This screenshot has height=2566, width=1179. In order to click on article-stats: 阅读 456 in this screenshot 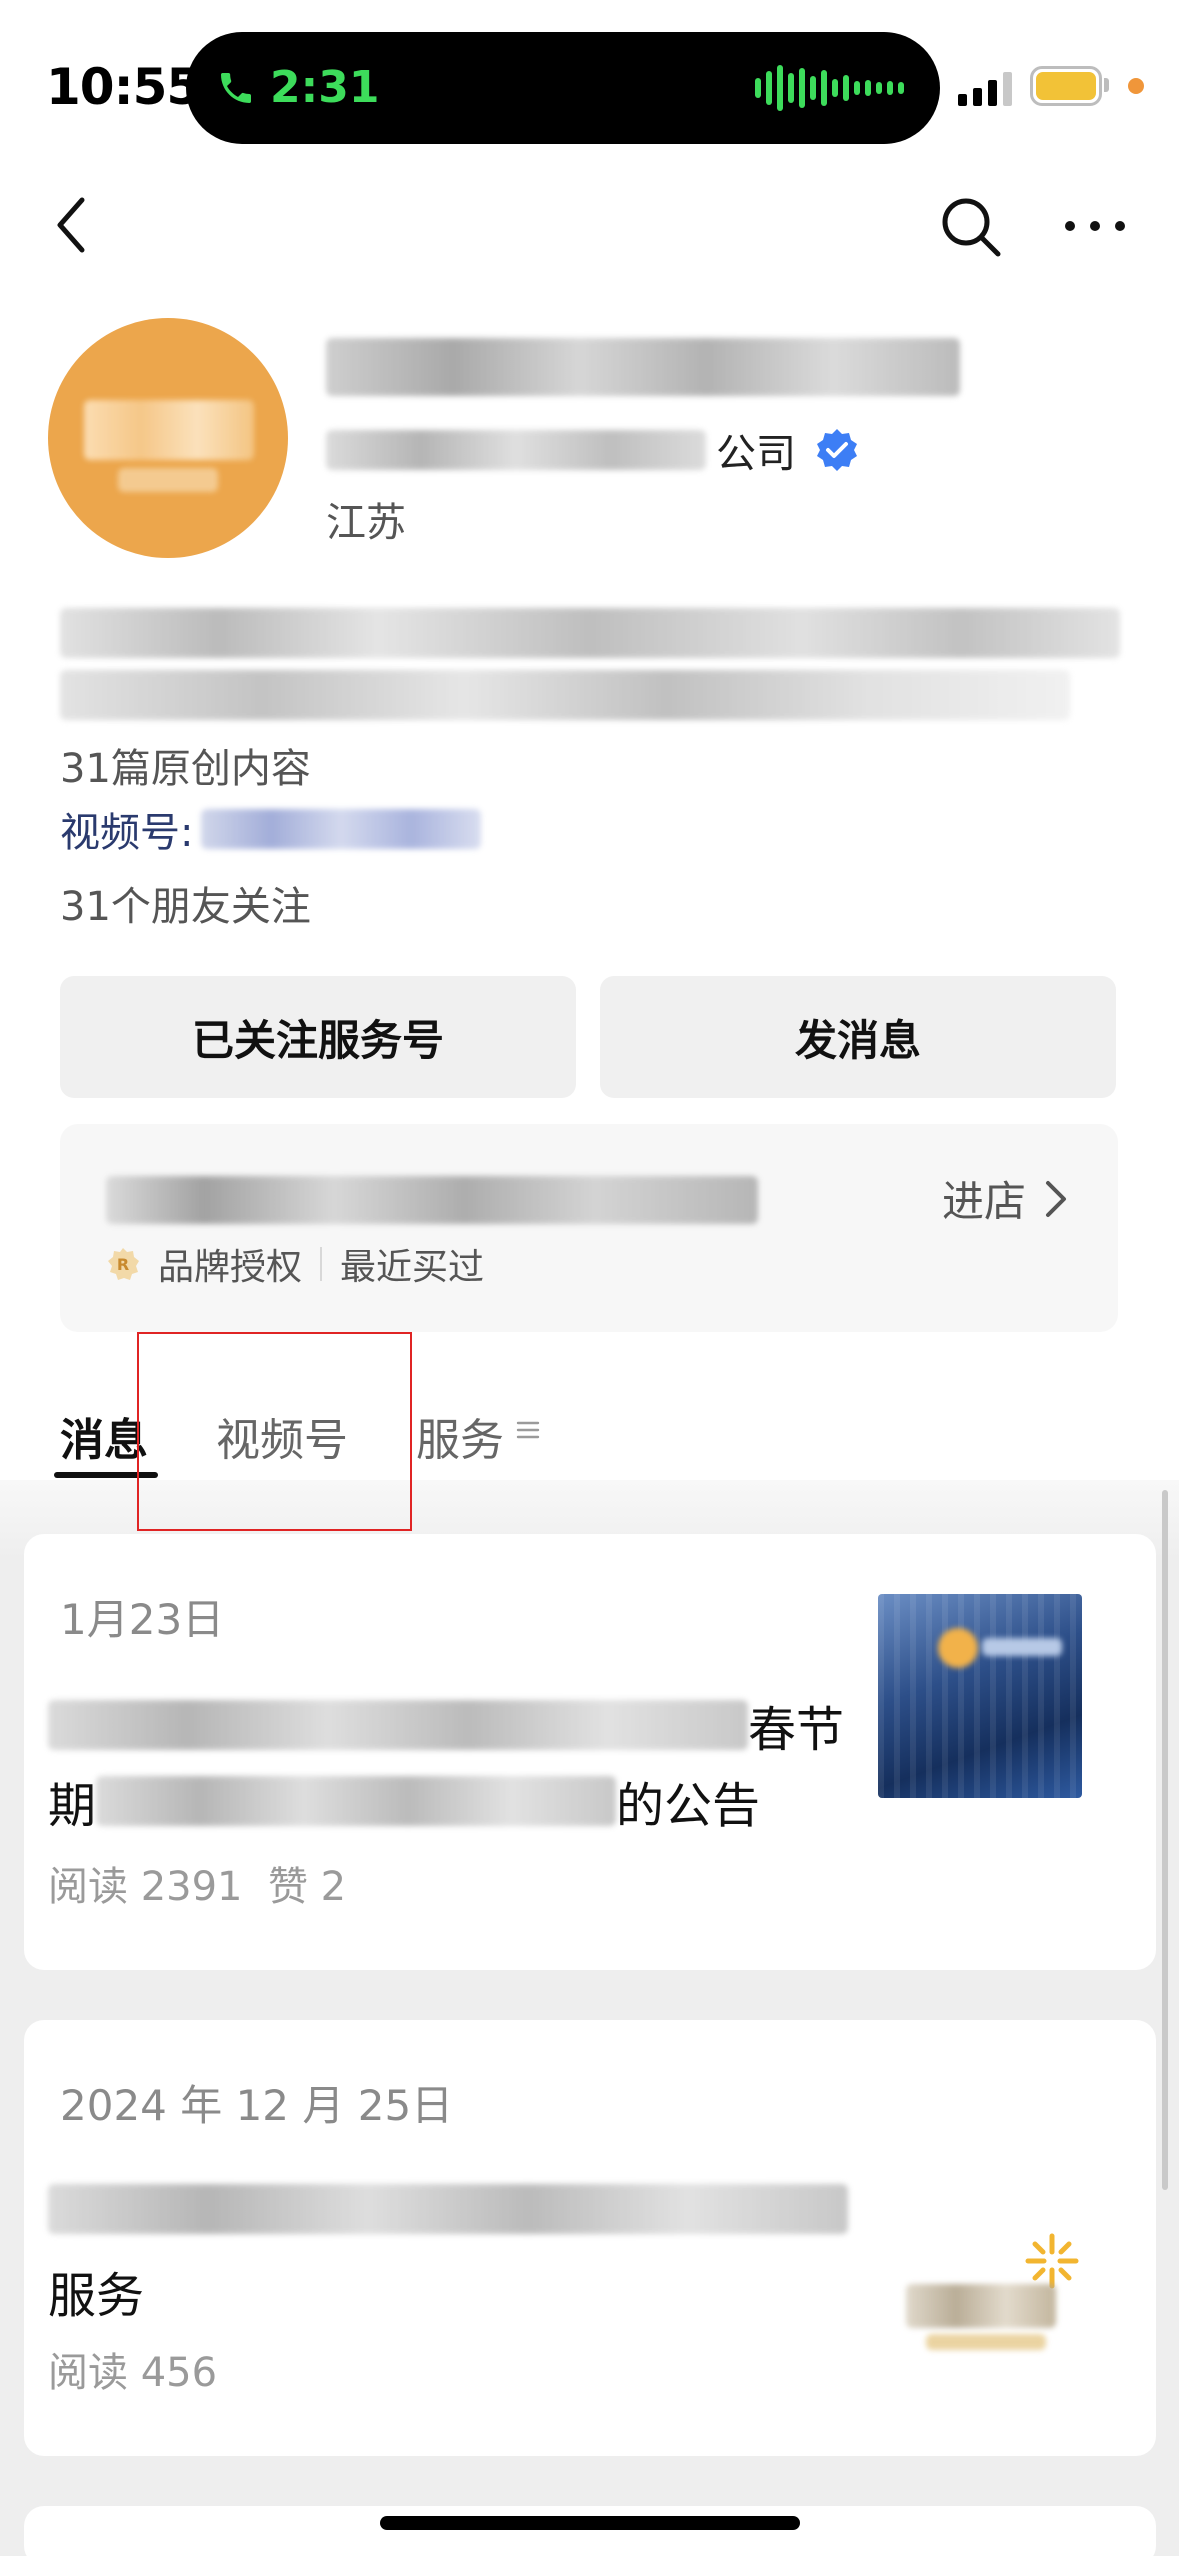, I will do `click(132, 2369)`.